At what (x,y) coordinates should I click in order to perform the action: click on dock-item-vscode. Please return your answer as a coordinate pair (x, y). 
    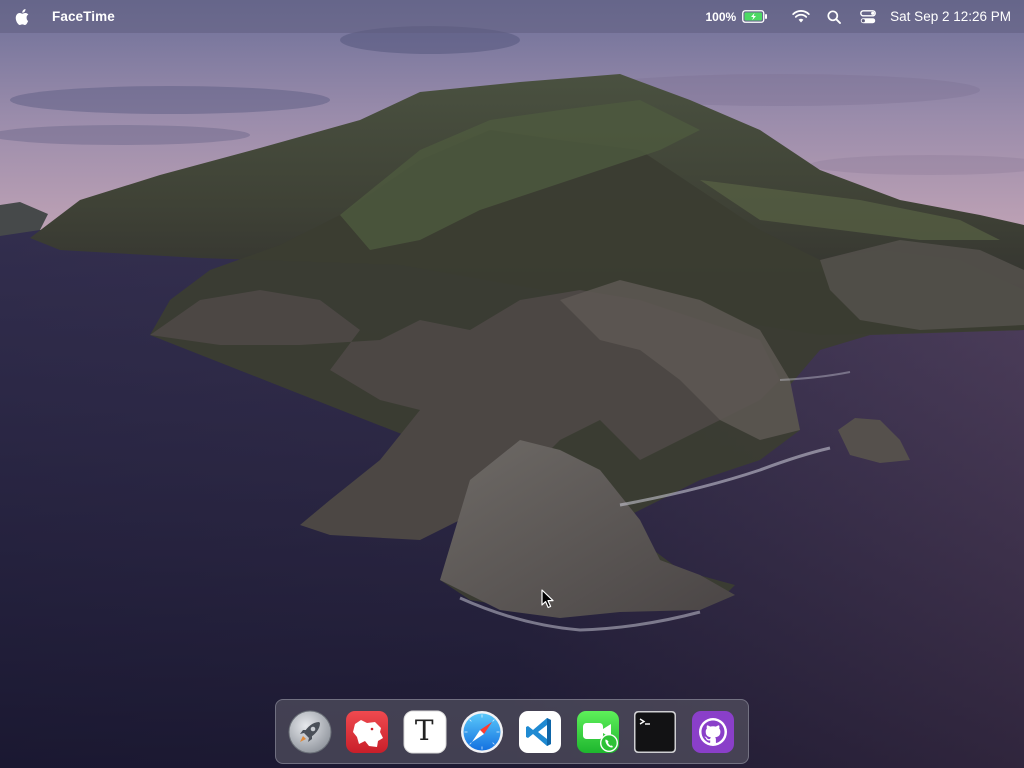
    Looking at the image, I should click on (540, 732).